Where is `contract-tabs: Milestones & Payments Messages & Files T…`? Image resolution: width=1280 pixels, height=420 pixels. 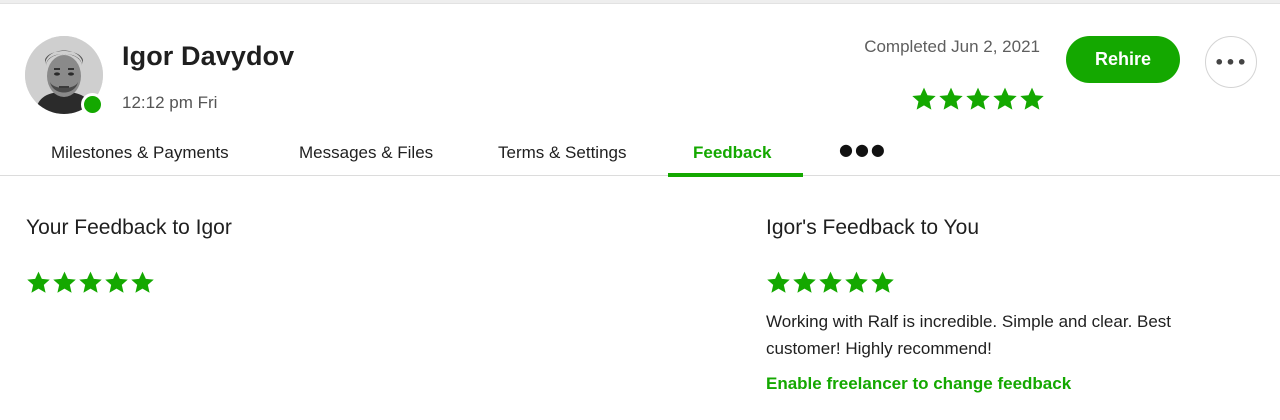
contract-tabs: Milestones & Payments Messages & Files T… is located at coordinates (640, 154).